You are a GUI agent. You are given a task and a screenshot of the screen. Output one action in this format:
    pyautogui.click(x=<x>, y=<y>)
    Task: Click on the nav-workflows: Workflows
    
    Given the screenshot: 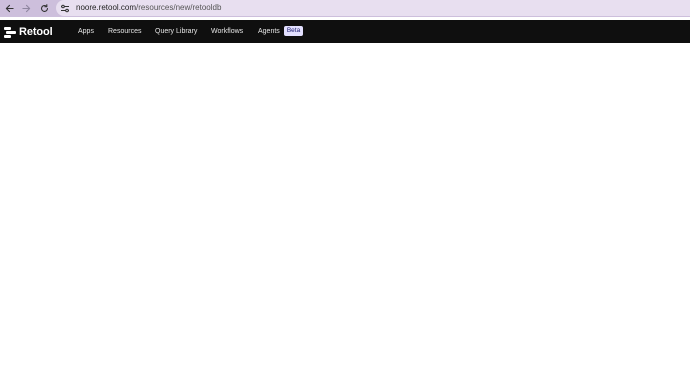 What is the action you would take?
    pyautogui.click(x=227, y=31)
    